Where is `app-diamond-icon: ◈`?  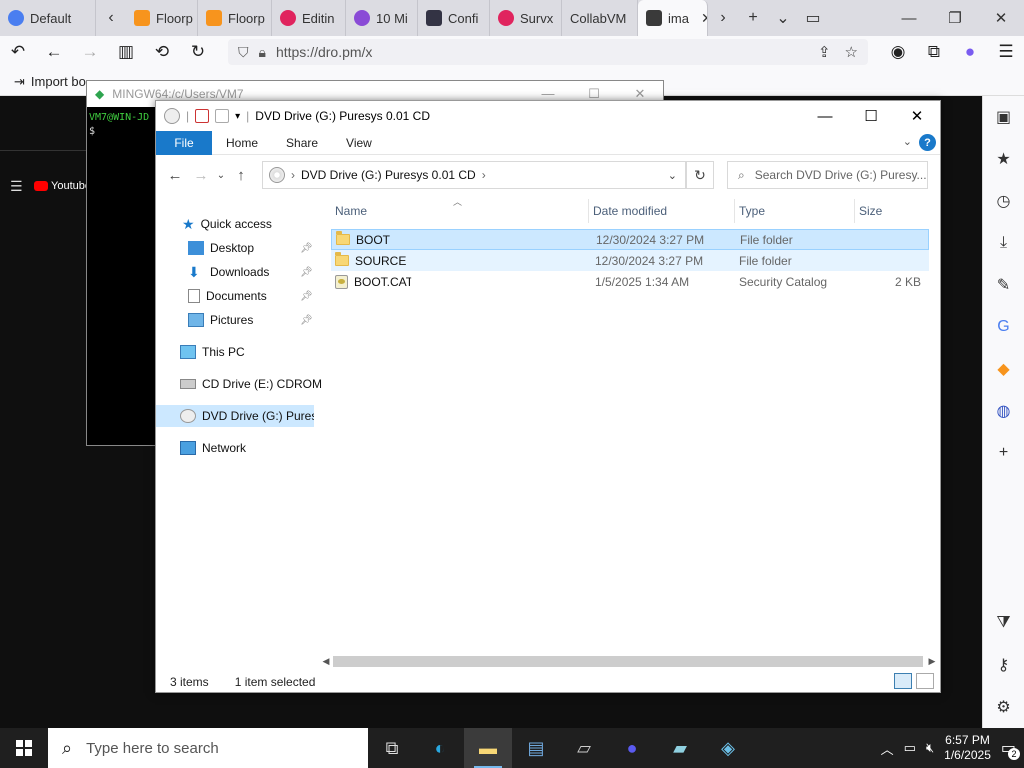
app-diamond-icon: ◈ is located at coordinates (728, 748).